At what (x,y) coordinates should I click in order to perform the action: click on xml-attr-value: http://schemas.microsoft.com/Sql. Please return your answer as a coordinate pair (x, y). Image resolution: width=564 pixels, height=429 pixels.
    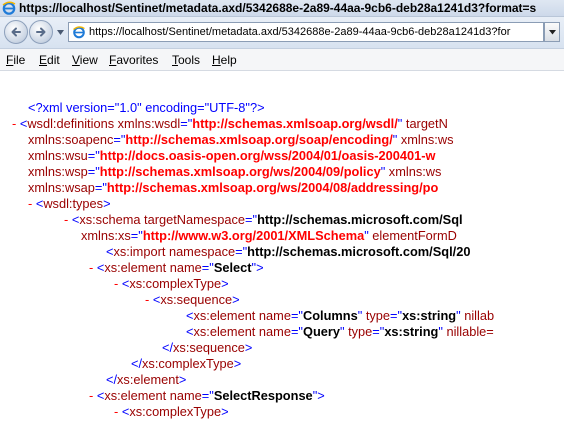
    Looking at the image, I should click on (360, 219).